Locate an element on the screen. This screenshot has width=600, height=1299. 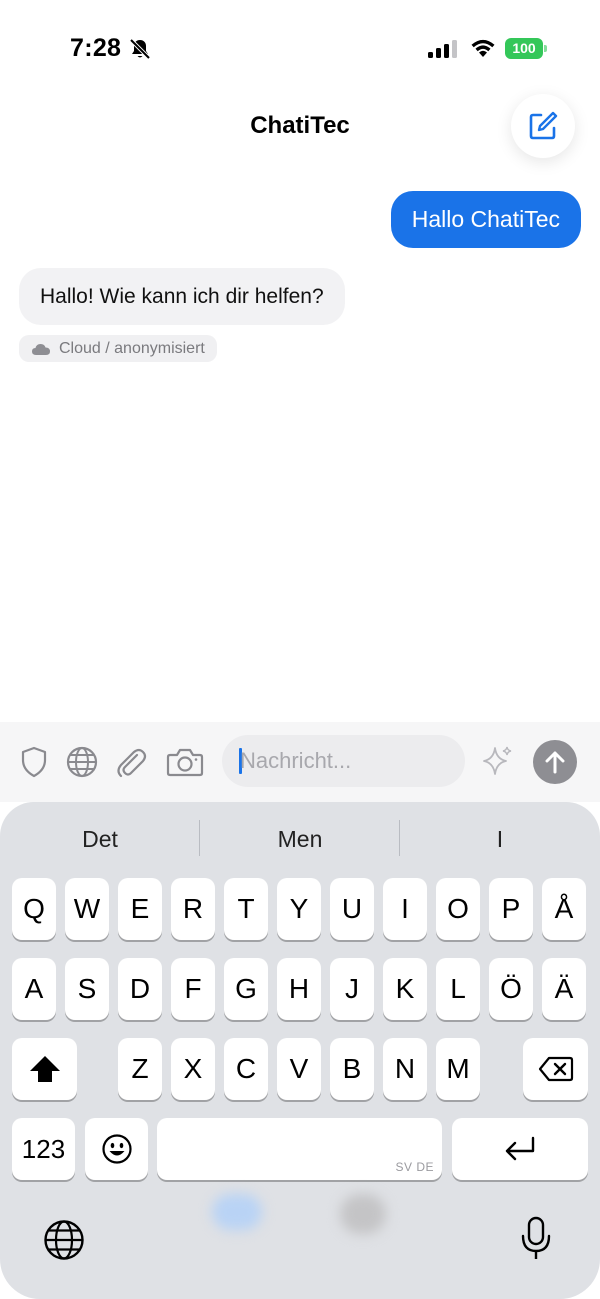
battery-level: 100 is located at coordinates (524, 48).